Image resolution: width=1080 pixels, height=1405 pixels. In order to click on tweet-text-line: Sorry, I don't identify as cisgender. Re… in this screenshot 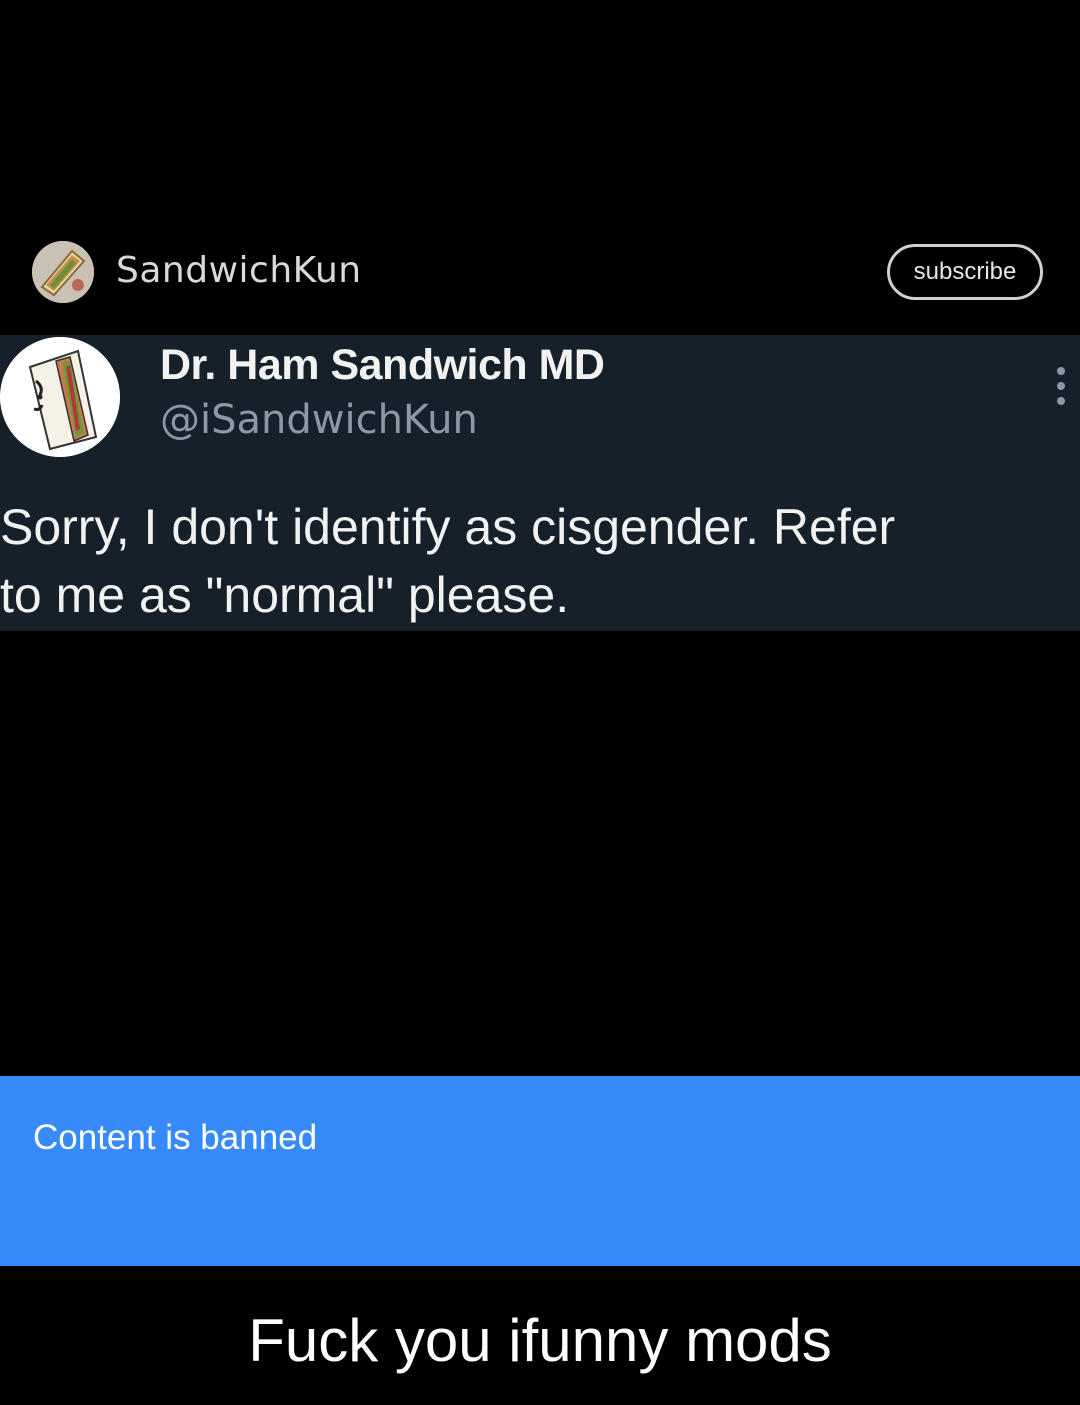, I will do `click(448, 527)`.